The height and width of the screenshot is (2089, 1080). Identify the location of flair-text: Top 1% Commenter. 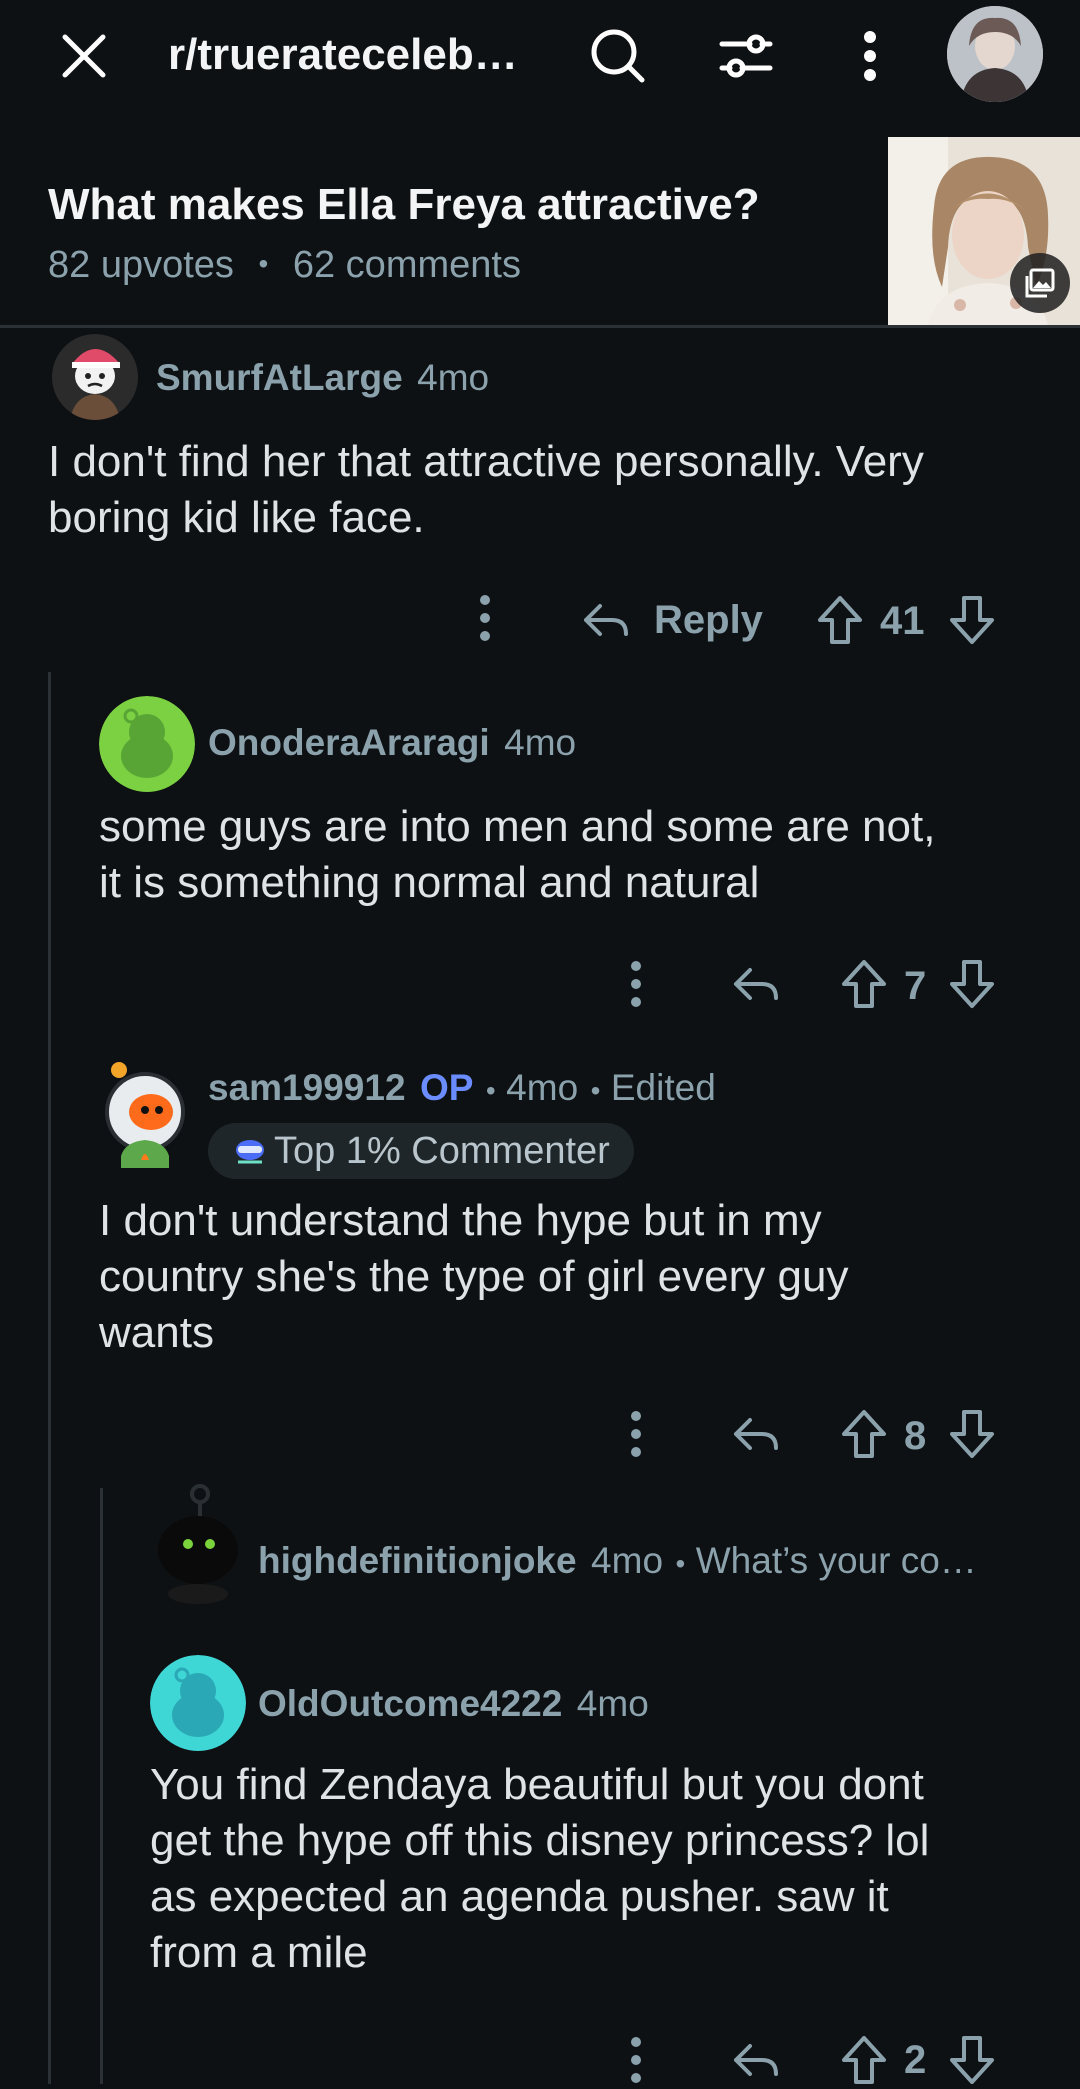
(442, 1150).